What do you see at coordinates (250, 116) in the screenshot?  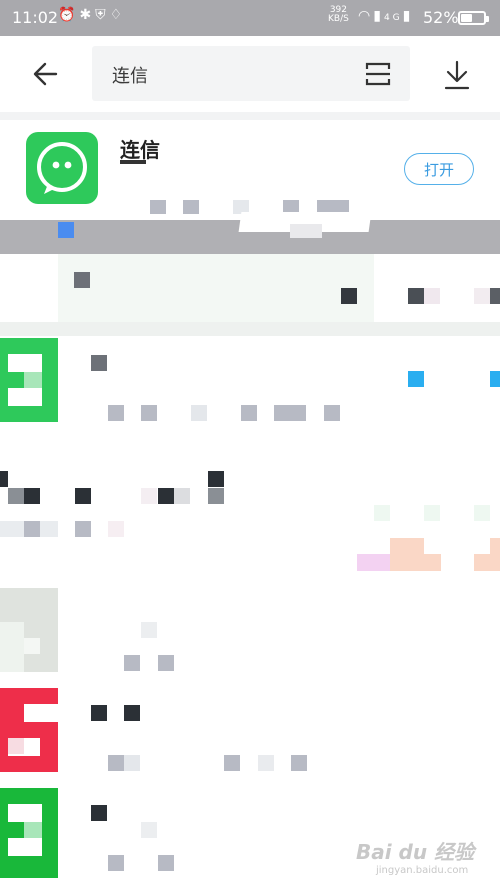 I see `header-divider` at bounding box center [250, 116].